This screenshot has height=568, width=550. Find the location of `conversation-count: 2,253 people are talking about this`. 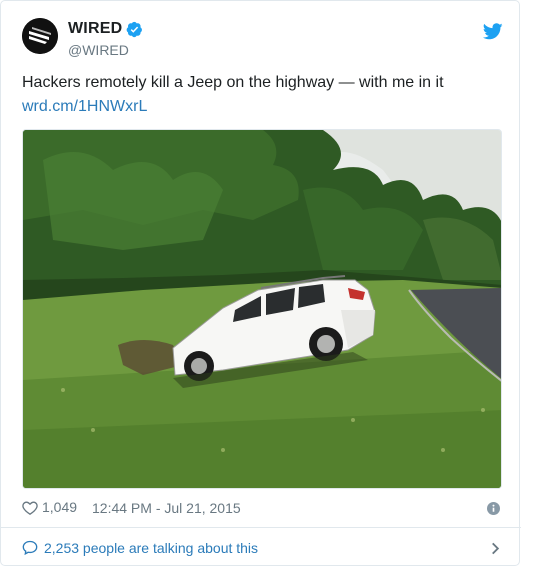

conversation-count: 2,253 people are talking about this is located at coordinates (151, 548).